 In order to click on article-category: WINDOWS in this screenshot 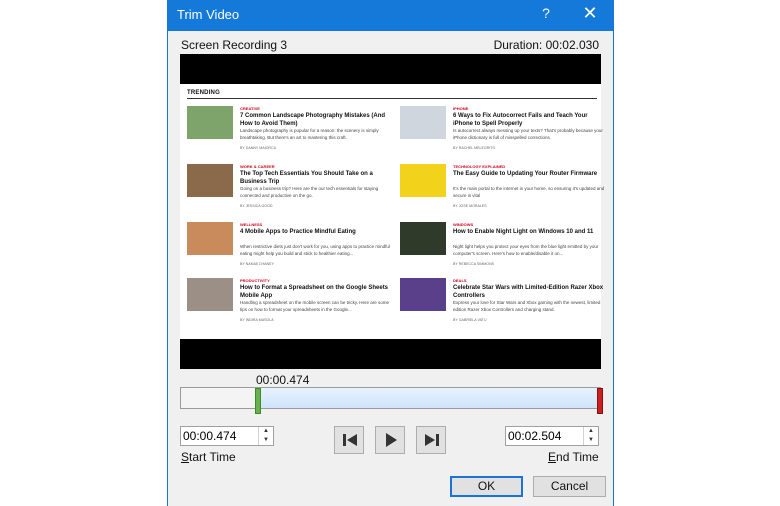, I will do `click(463, 224)`.